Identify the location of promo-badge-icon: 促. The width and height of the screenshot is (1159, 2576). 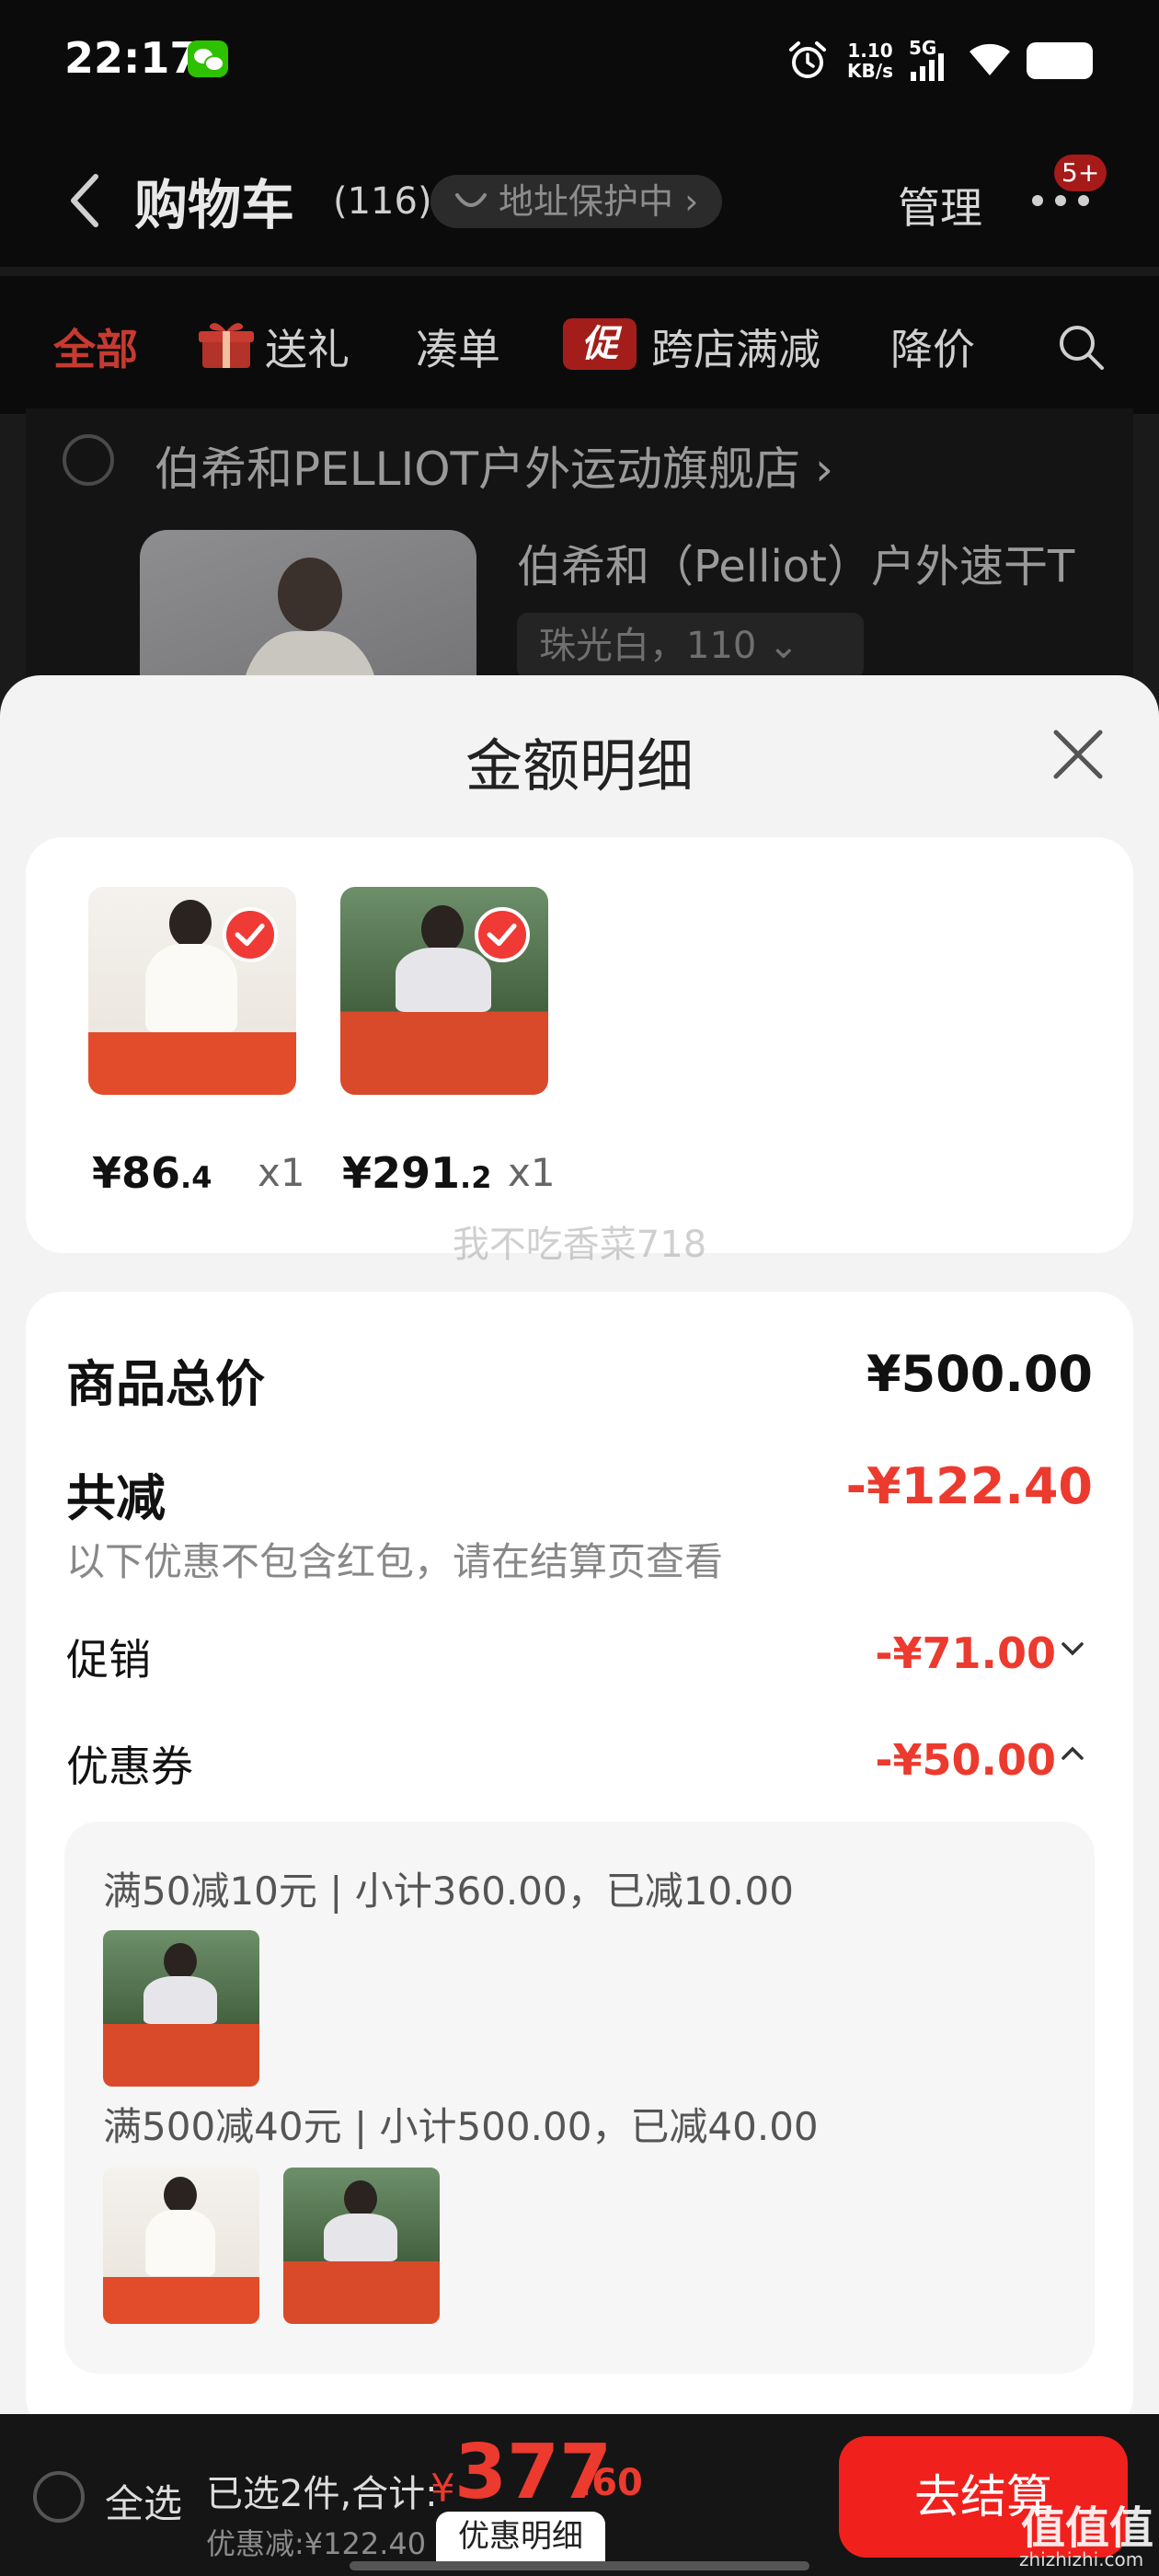
(600, 344).